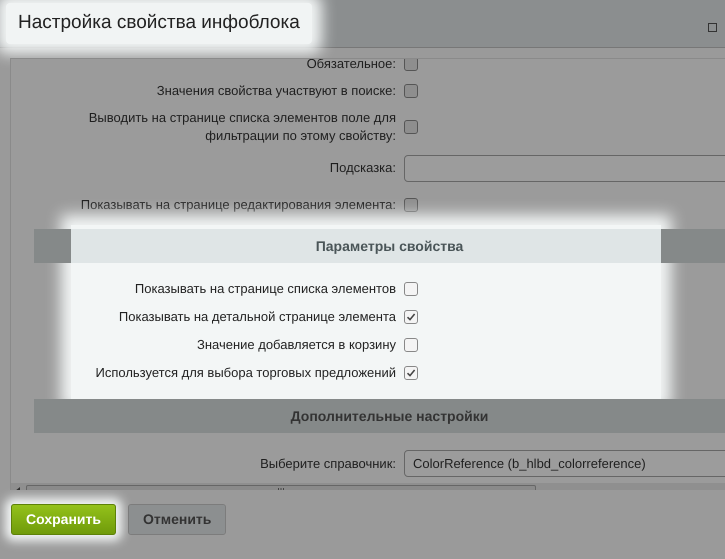  What do you see at coordinates (564, 168) in the screenshot?
I see `text-input` at bounding box center [564, 168].